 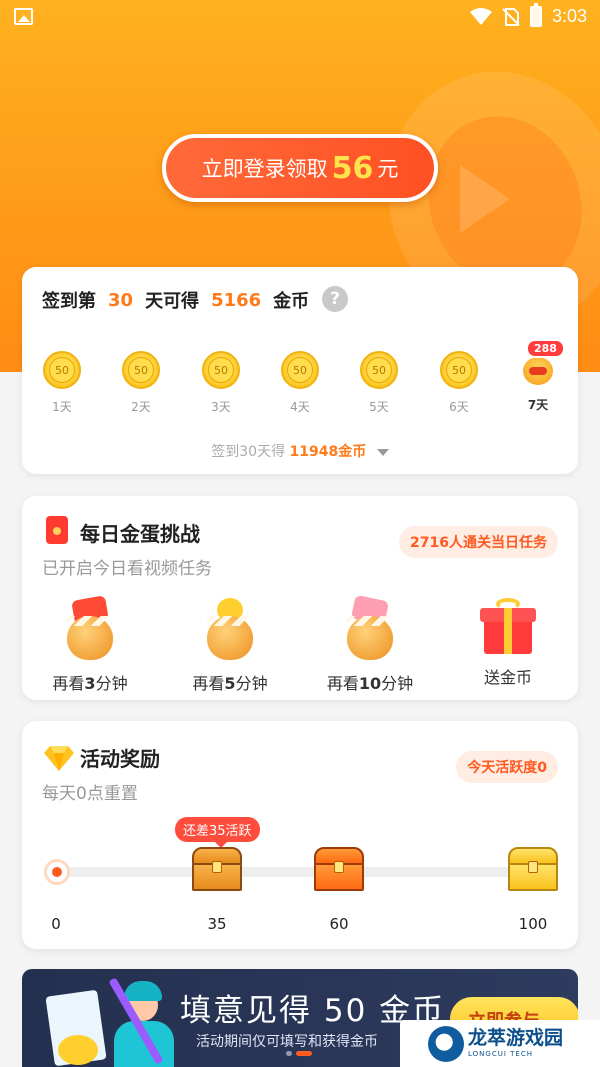 What do you see at coordinates (533, 924) in the screenshot?
I see `milestone-label: 100` at bounding box center [533, 924].